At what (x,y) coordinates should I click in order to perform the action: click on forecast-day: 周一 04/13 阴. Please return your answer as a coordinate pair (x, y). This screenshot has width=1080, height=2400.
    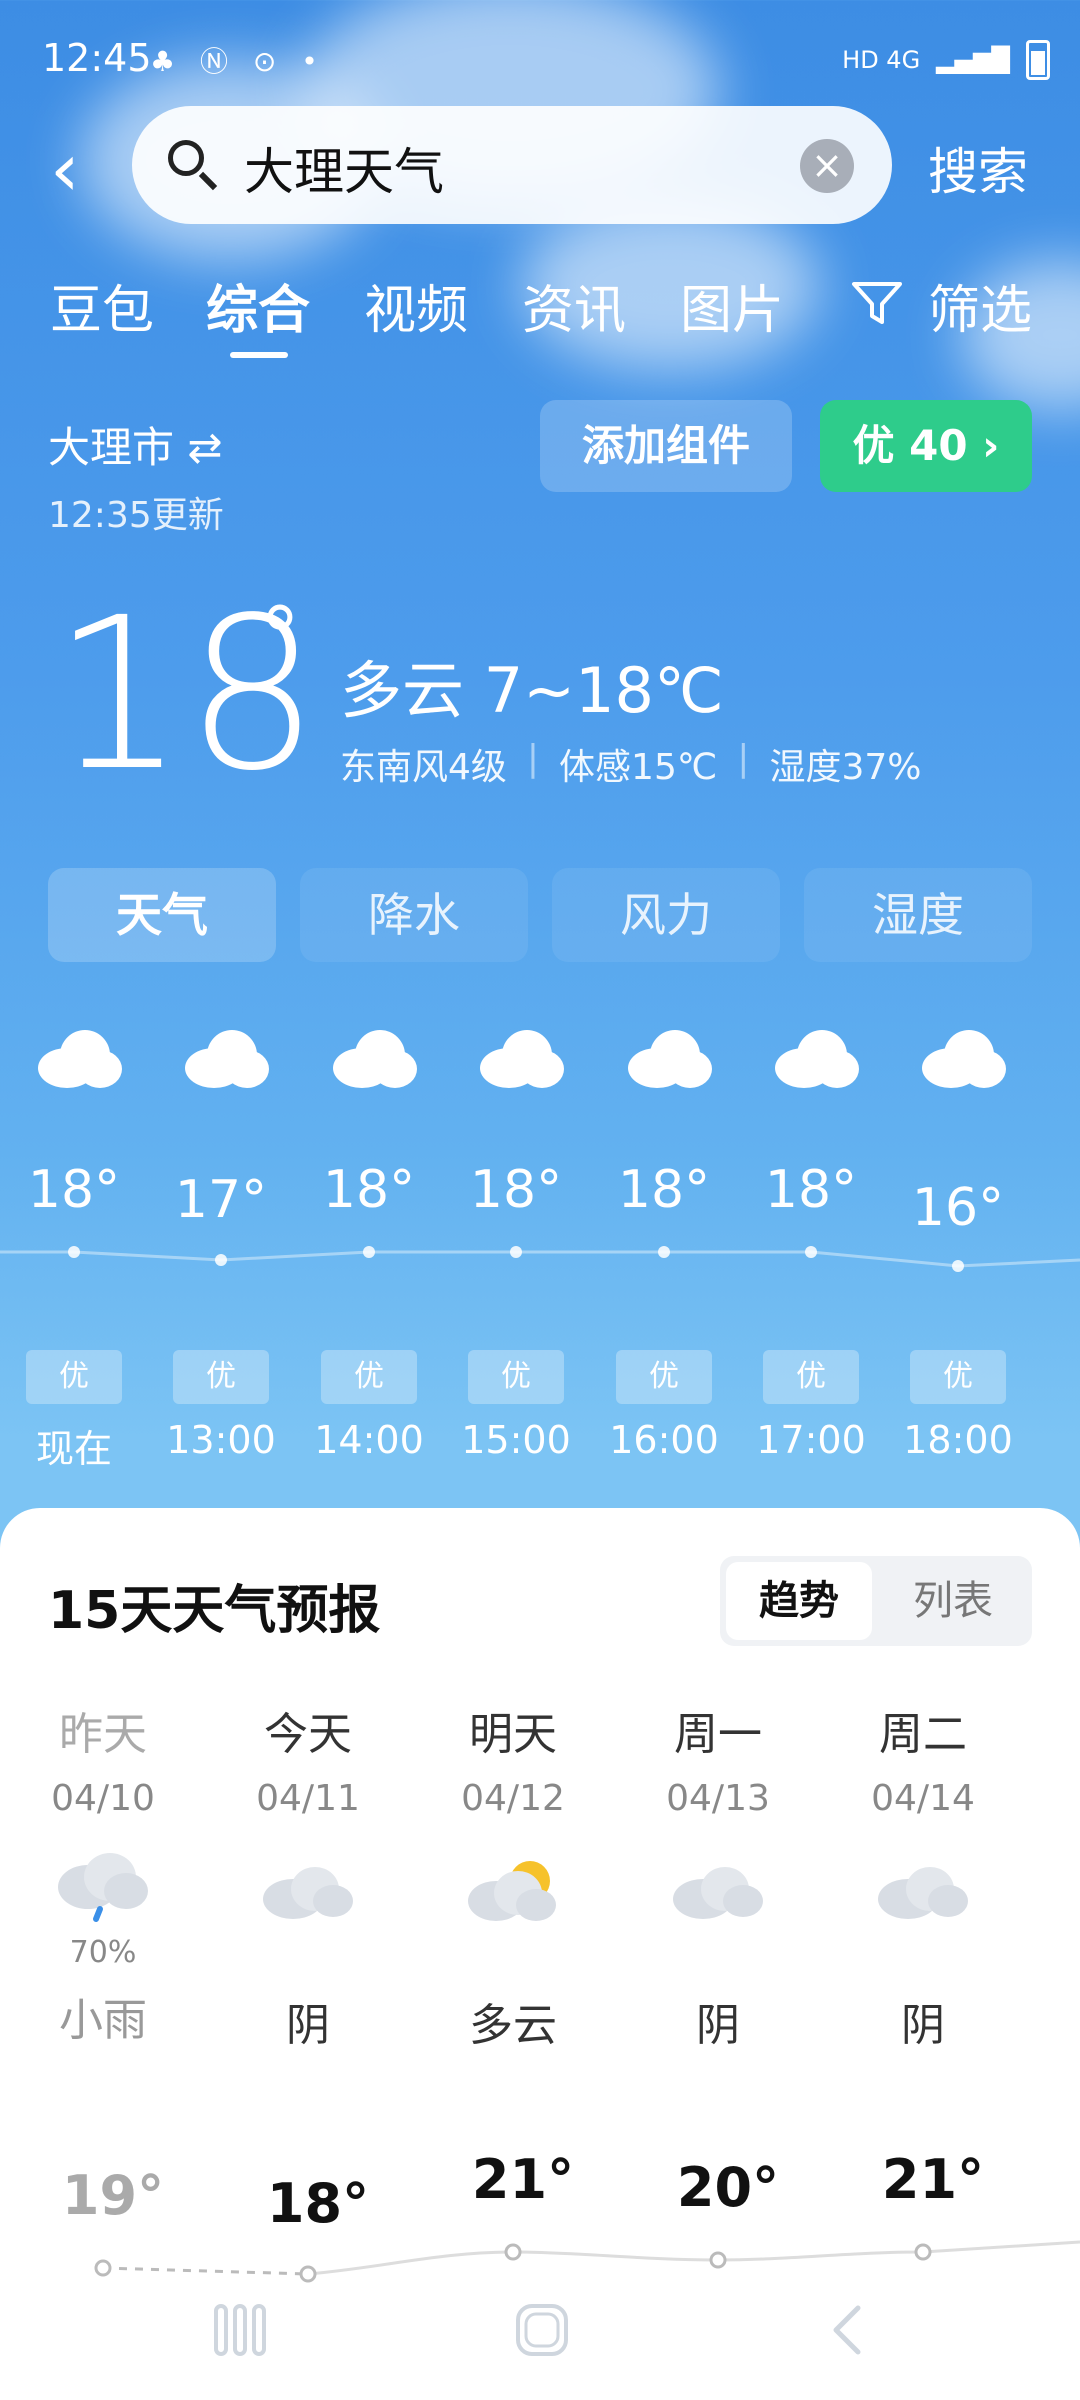
    Looking at the image, I should click on (718, 1875).